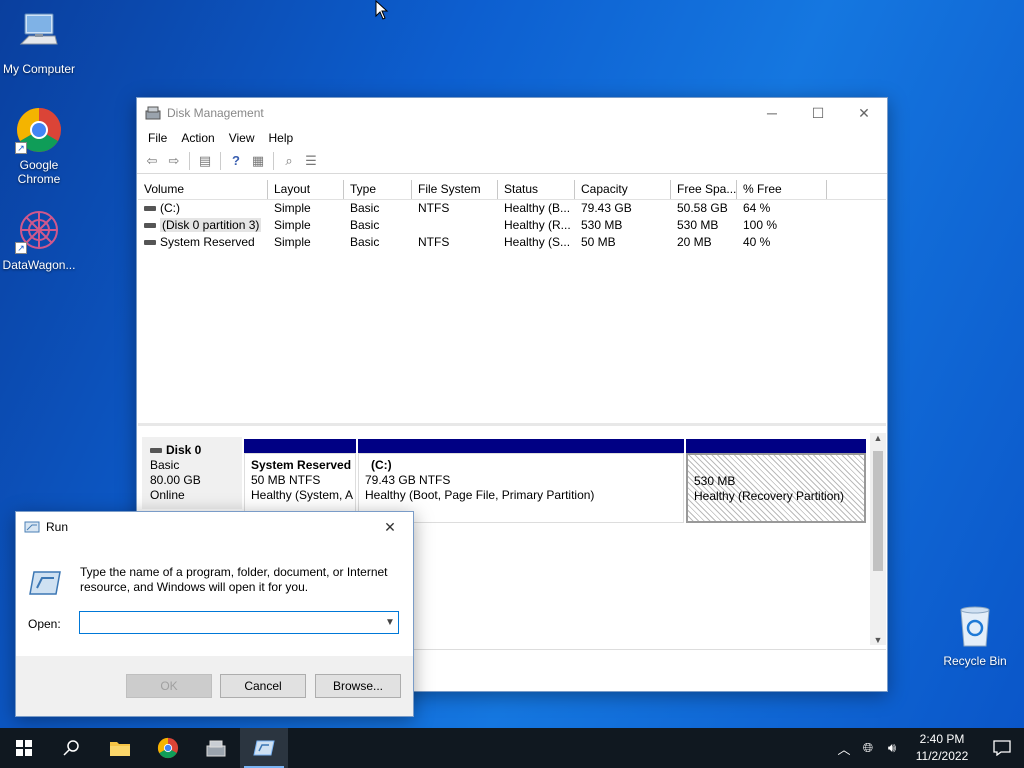 This screenshot has width=1024, height=768. I want to click on menu-bar: File Action View Help, so click(512, 138).